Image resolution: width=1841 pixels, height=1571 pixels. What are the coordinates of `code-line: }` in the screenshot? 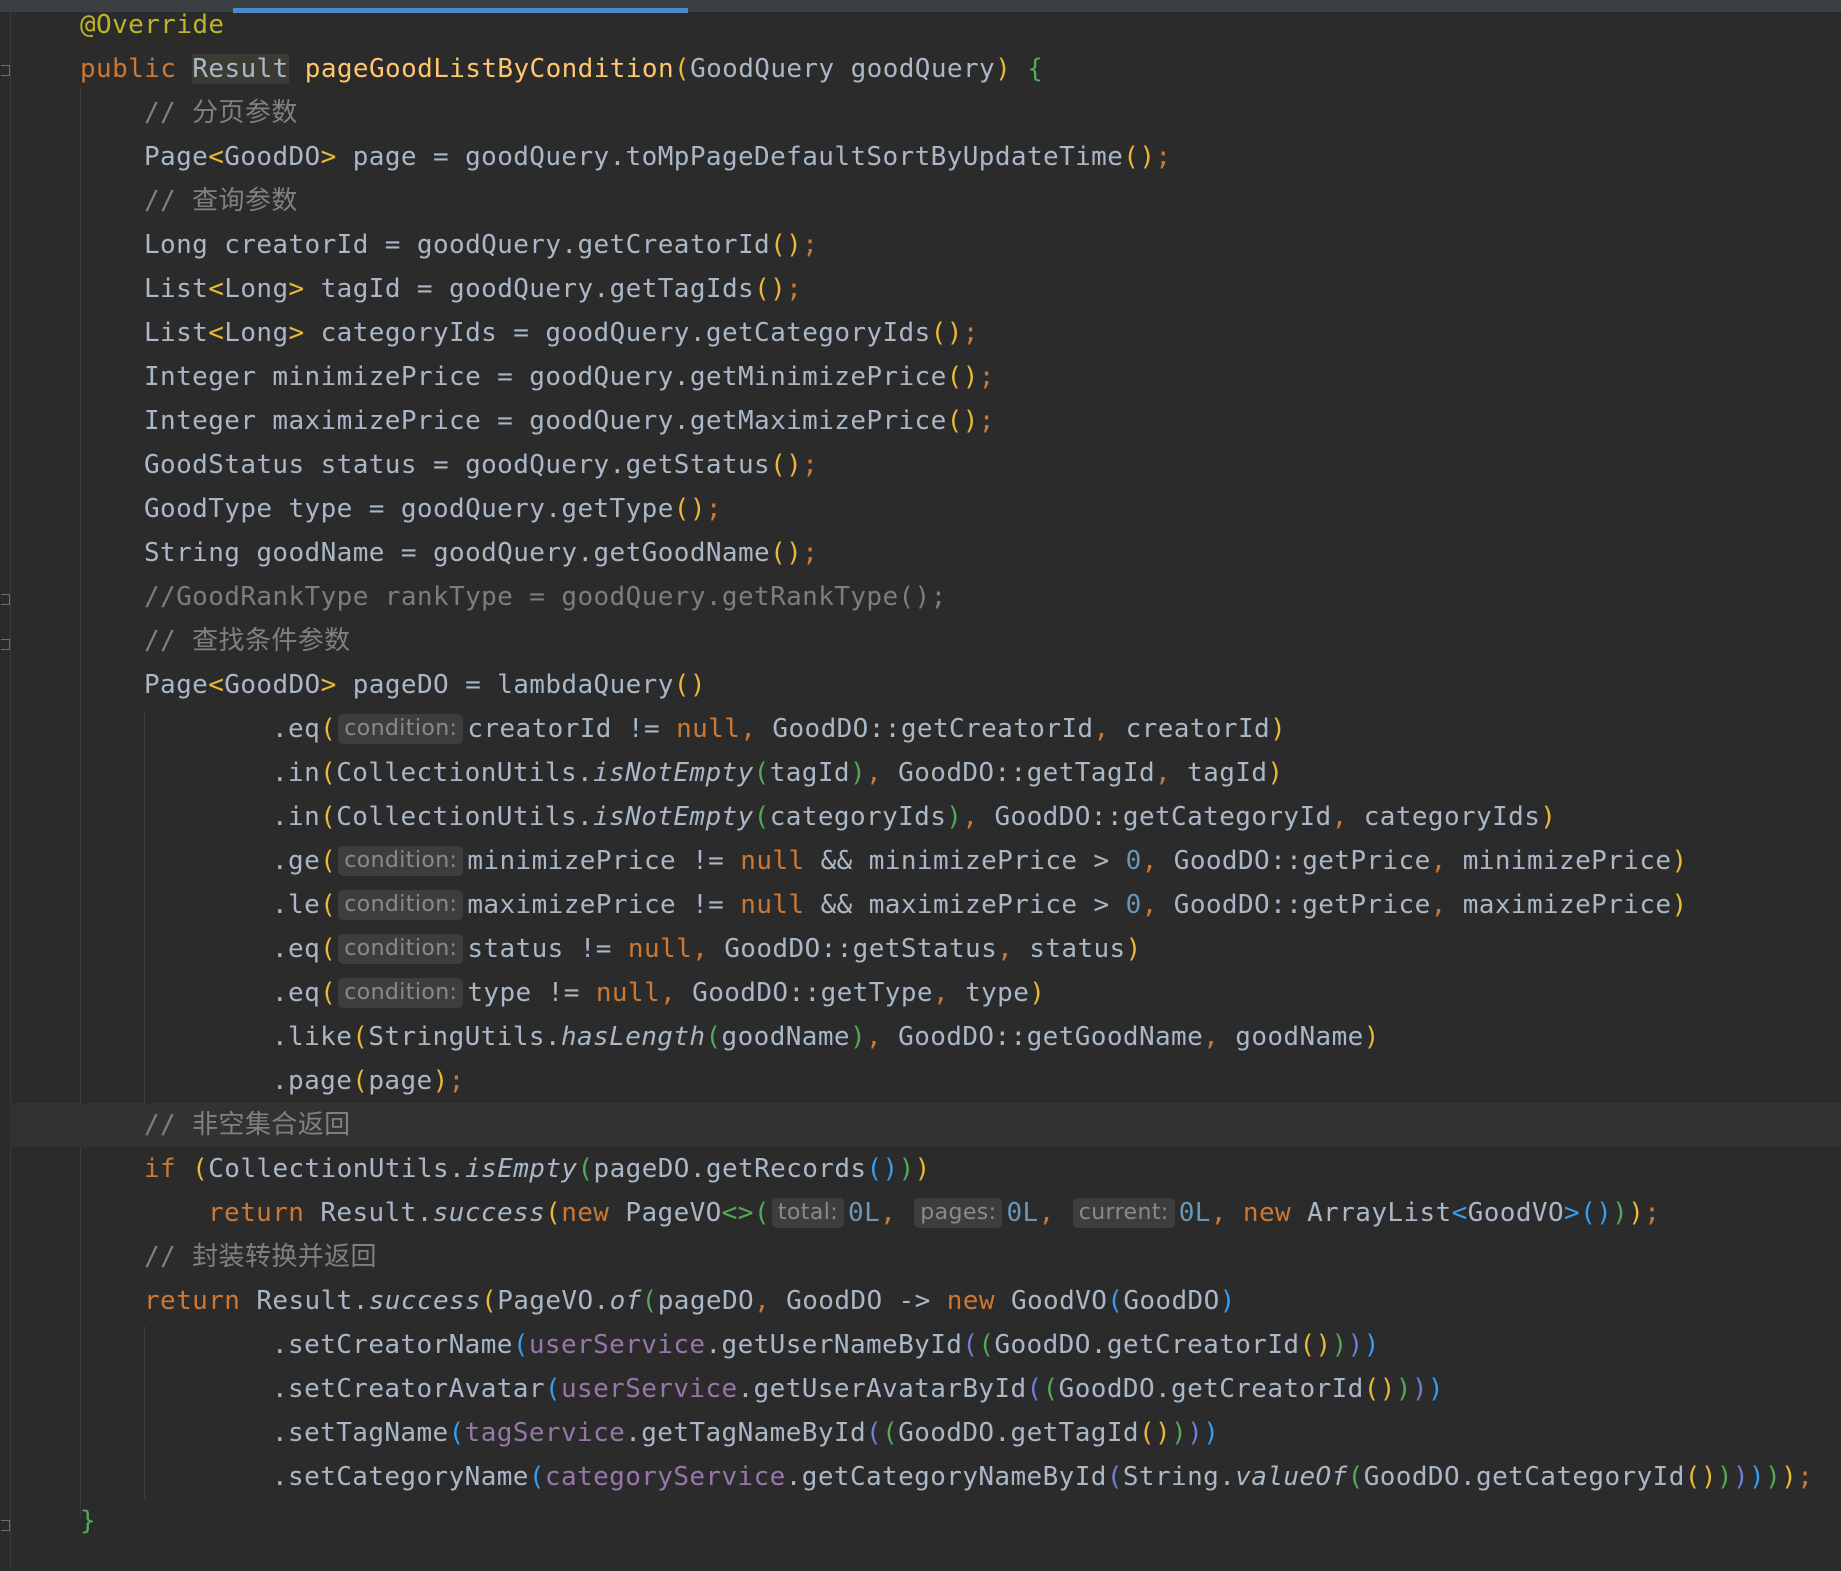 It's located at (88, 1521).